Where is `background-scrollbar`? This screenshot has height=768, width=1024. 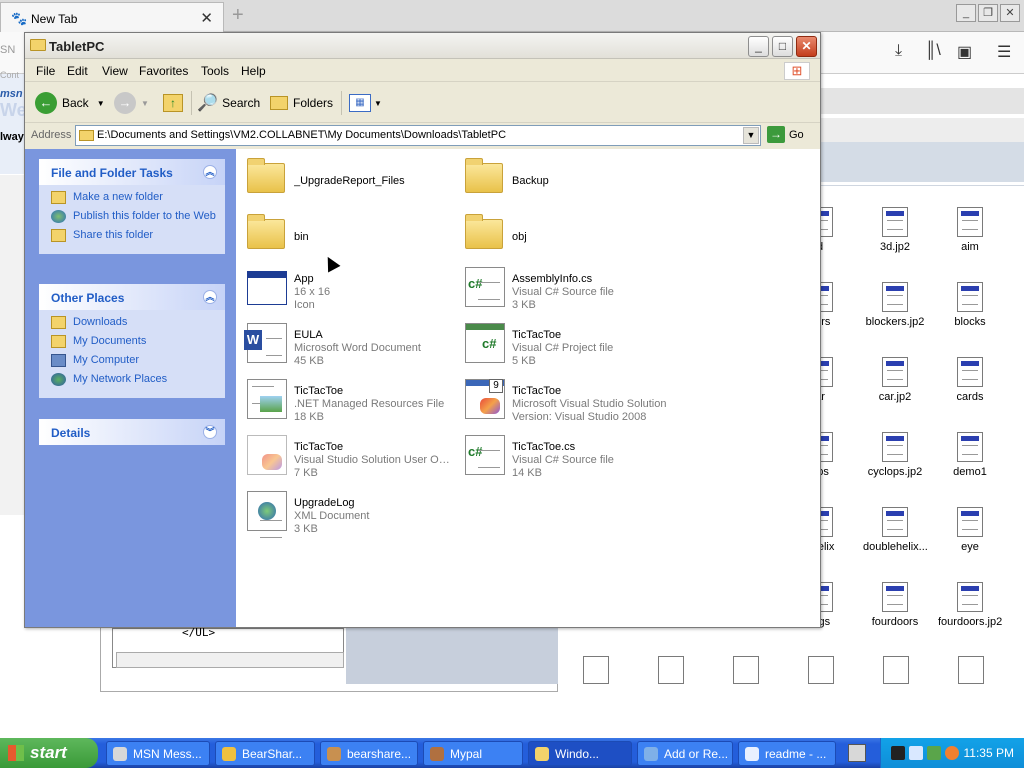
background-scrollbar is located at coordinates (230, 660).